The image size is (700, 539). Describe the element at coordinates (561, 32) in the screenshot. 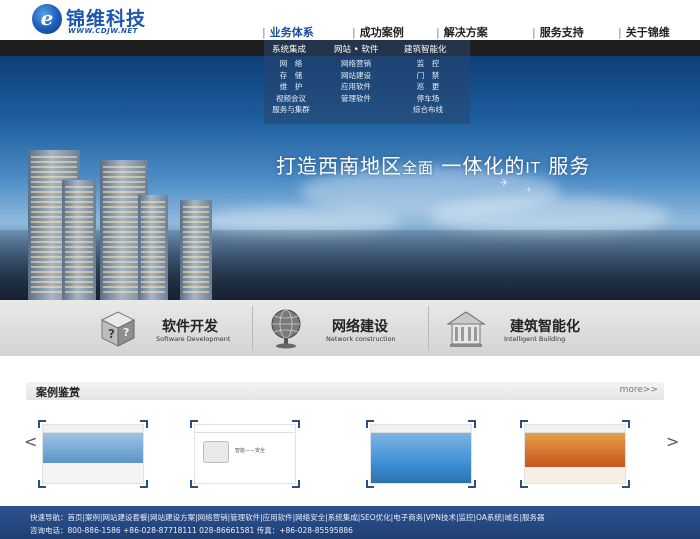

I see `nav-label: 服务支持` at that location.